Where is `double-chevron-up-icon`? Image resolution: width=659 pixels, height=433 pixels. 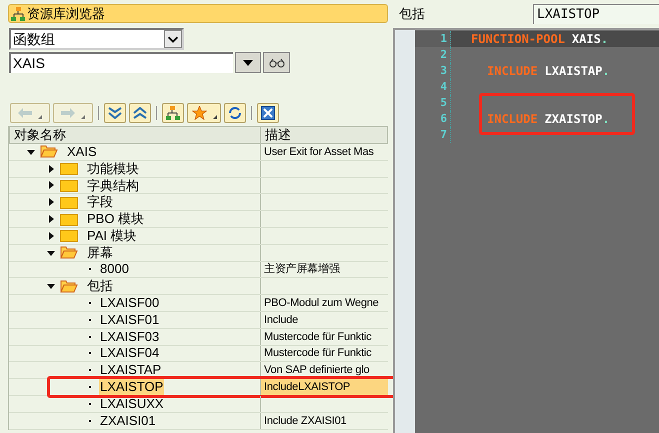
double-chevron-up-icon is located at coordinates (140, 113).